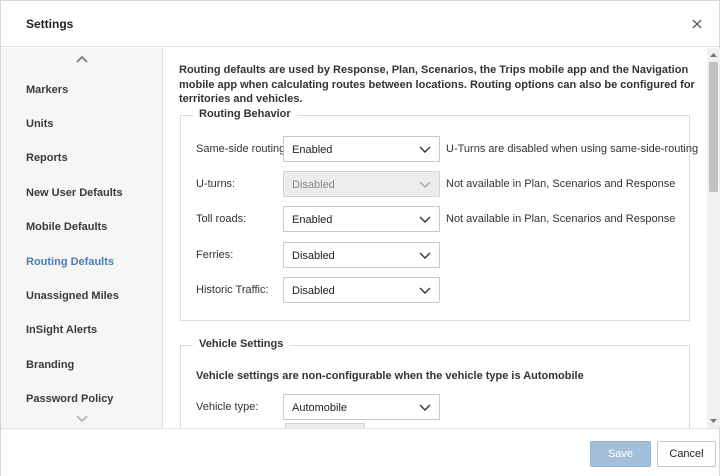 The width and height of the screenshot is (720, 476). Describe the element at coordinates (313, 256) in the screenshot. I see `ferries-value: Disabled` at that location.